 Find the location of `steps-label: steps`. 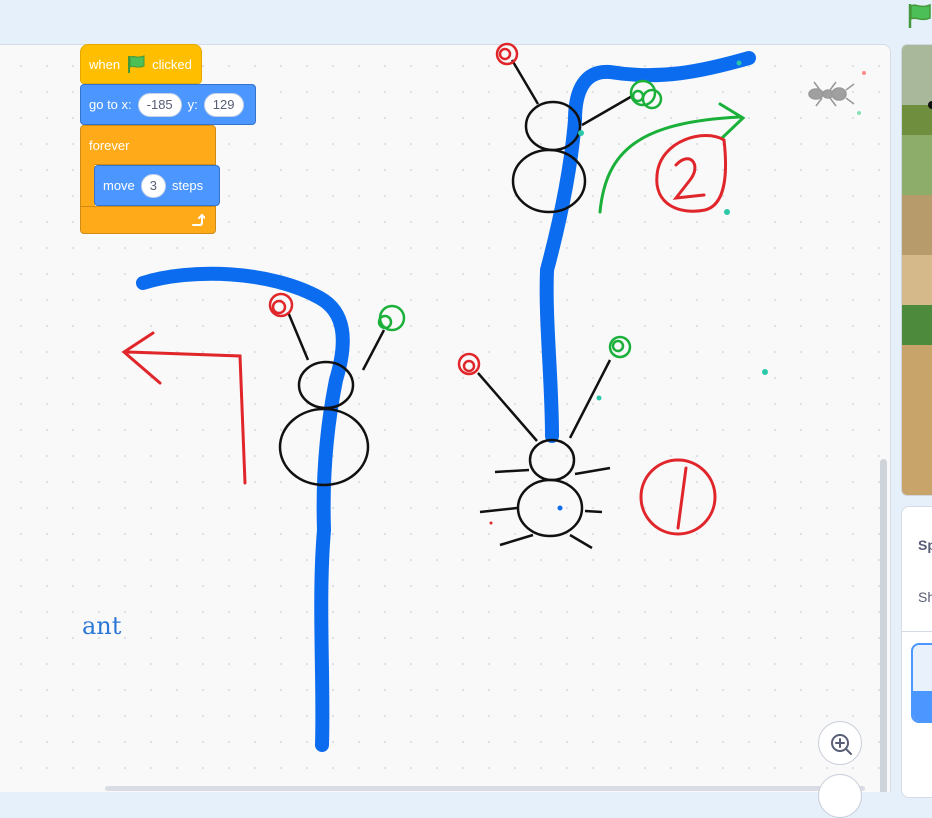

steps-label: steps is located at coordinates (188, 185).